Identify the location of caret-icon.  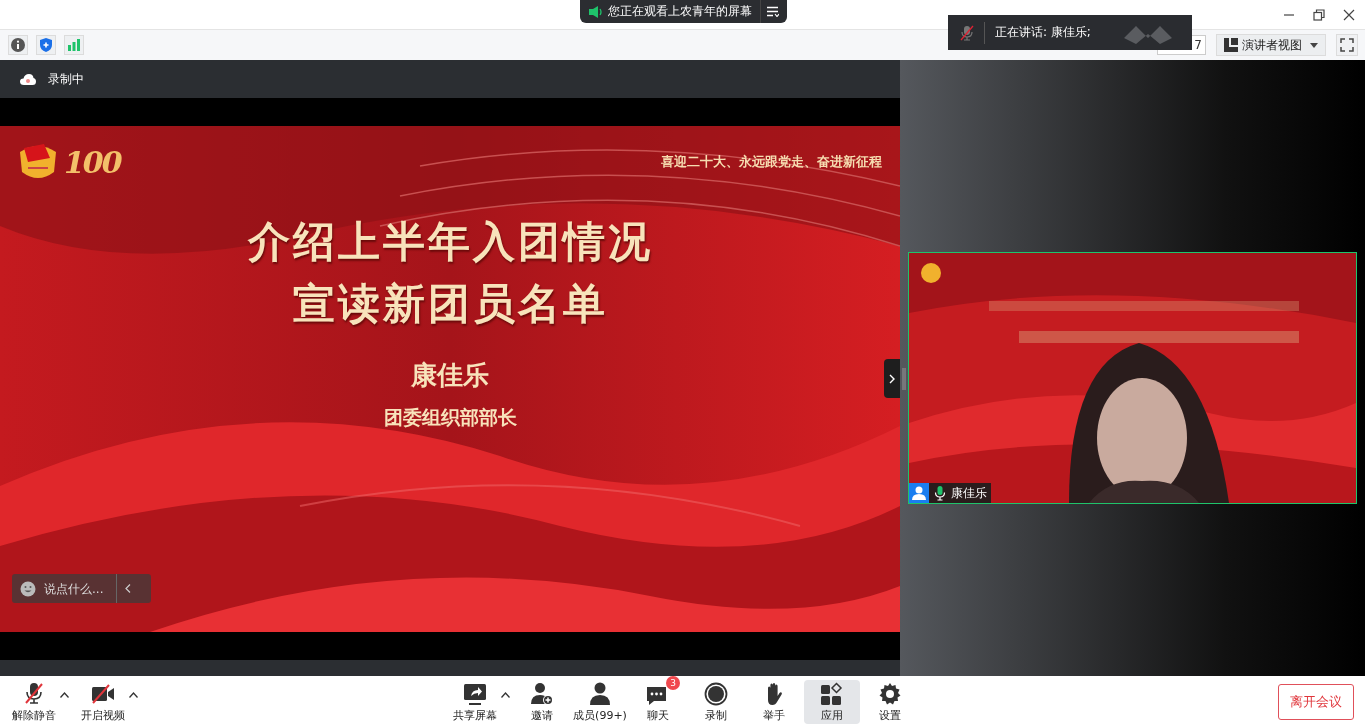
(1314, 45).